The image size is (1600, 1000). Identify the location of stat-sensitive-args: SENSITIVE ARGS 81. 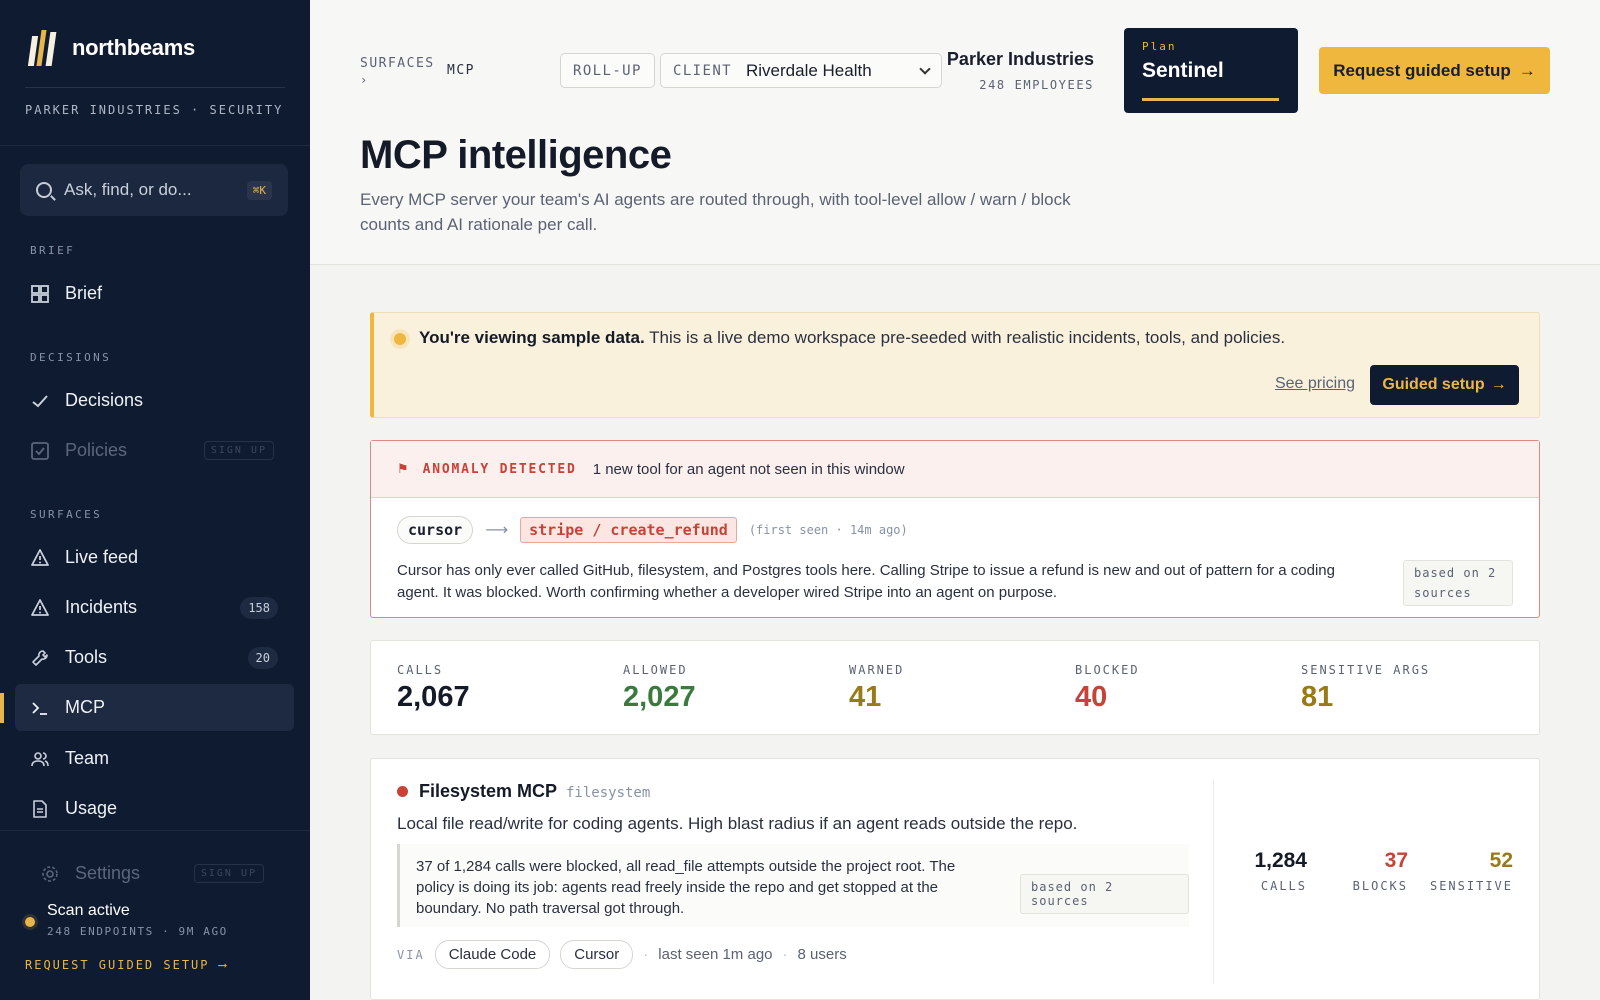
(1365, 688).